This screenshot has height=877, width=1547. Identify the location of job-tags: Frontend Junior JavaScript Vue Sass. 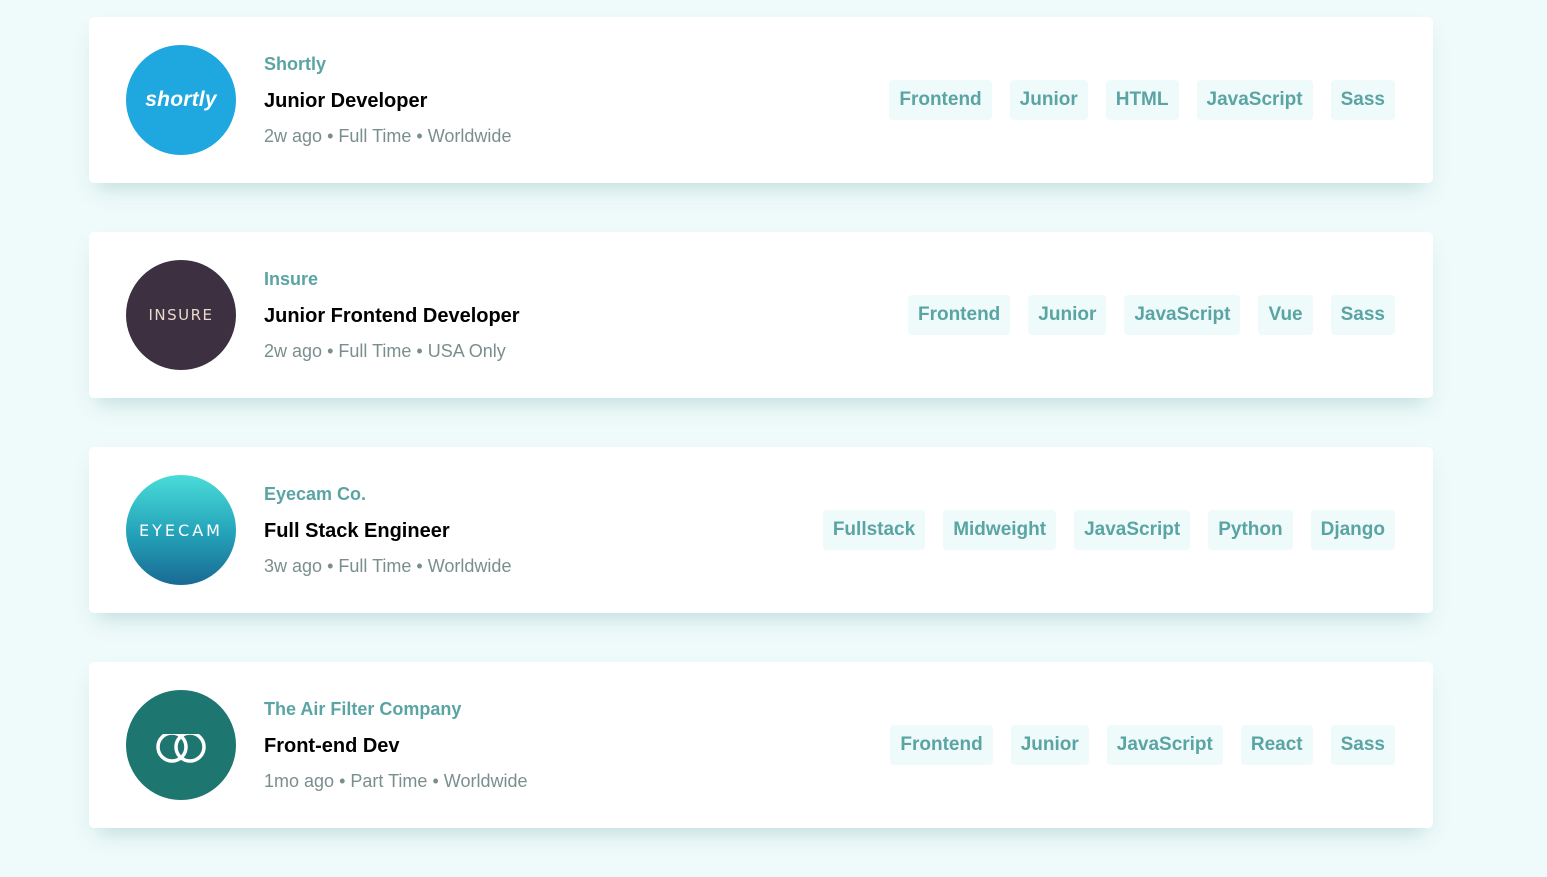
(1151, 315).